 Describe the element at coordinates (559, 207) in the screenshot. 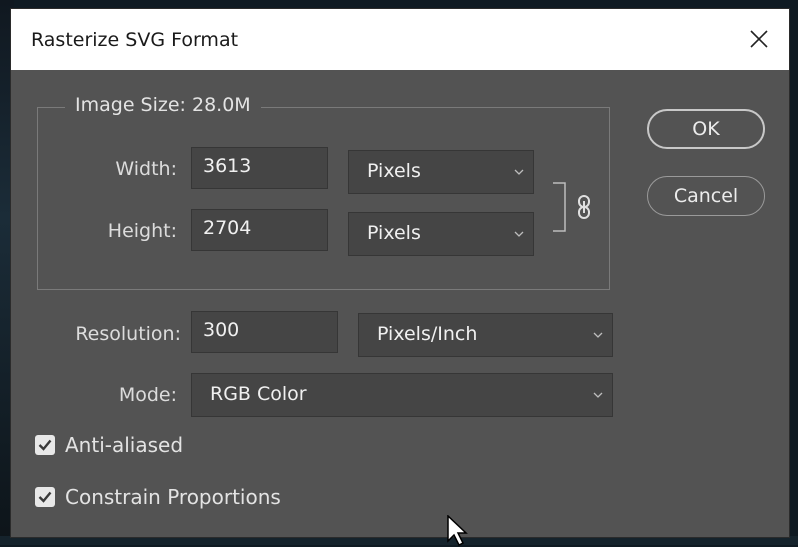

I see `constrain-bracket` at that location.